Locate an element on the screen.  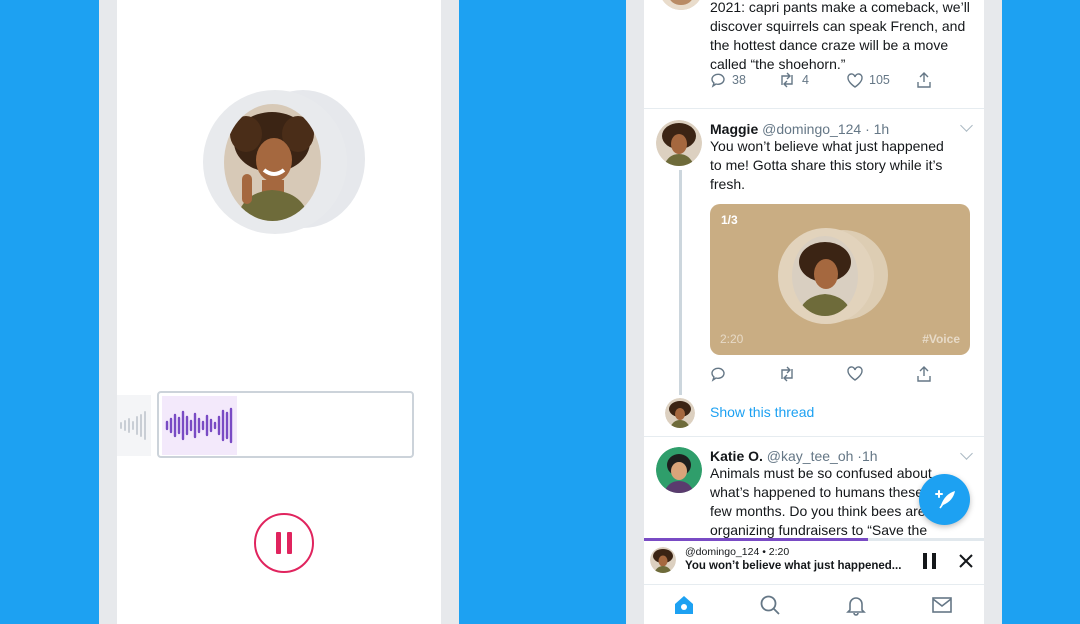
reply-button is located at coordinates (718, 375).